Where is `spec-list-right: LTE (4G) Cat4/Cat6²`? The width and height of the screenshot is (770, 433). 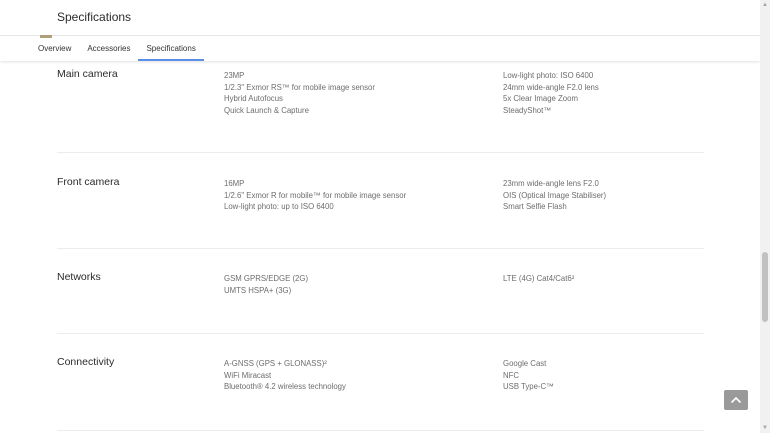 spec-list-right: LTE (4G) Cat4/Cat6² is located at coordinates (538, 279).